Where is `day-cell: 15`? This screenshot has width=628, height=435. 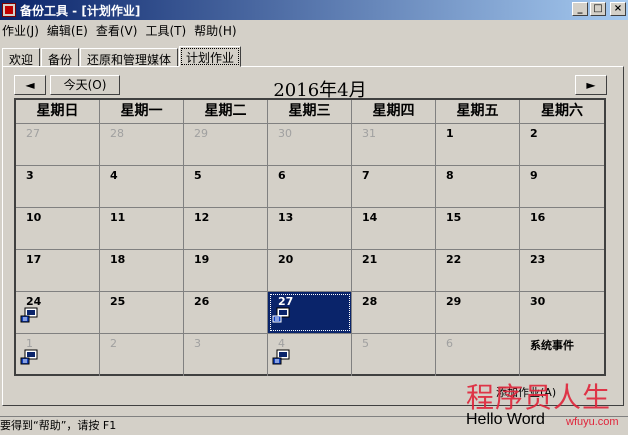
day-cell: 15 is located at coordinates (478, 228).